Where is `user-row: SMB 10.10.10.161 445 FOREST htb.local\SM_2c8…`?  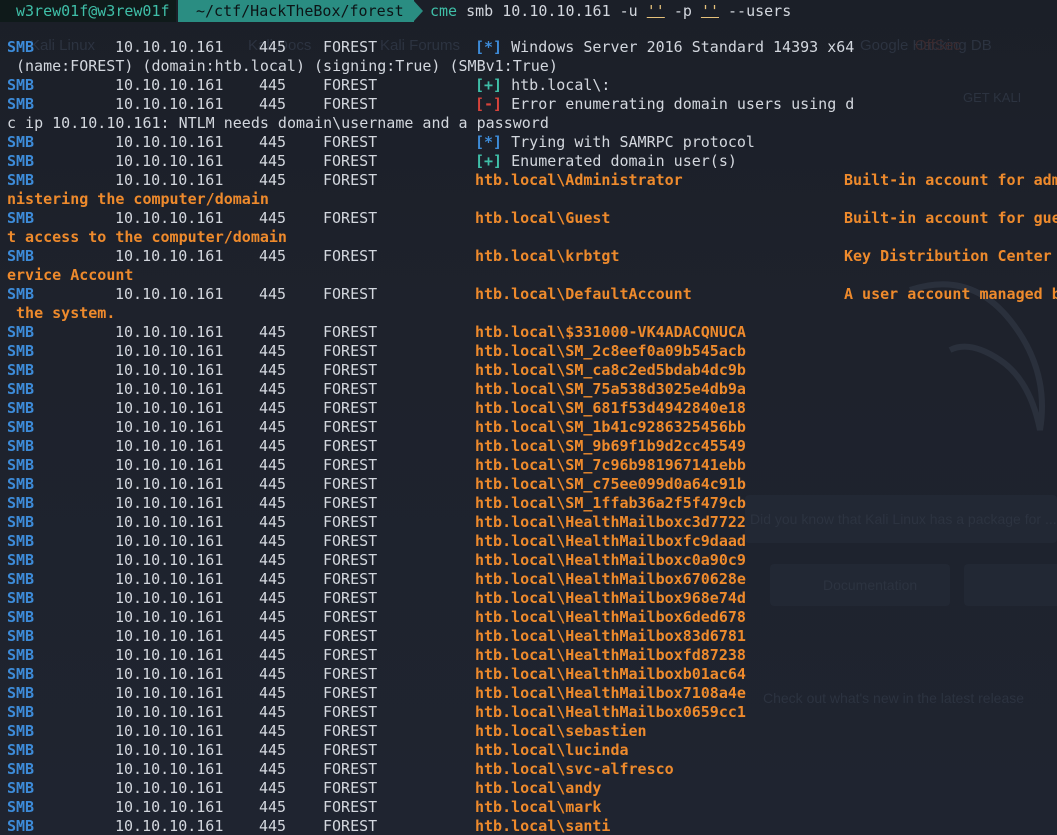
user-row: SMB 10.10.10.161 445 FOREST htb.local\SM_2c8… is located at coordinates (528, 351).